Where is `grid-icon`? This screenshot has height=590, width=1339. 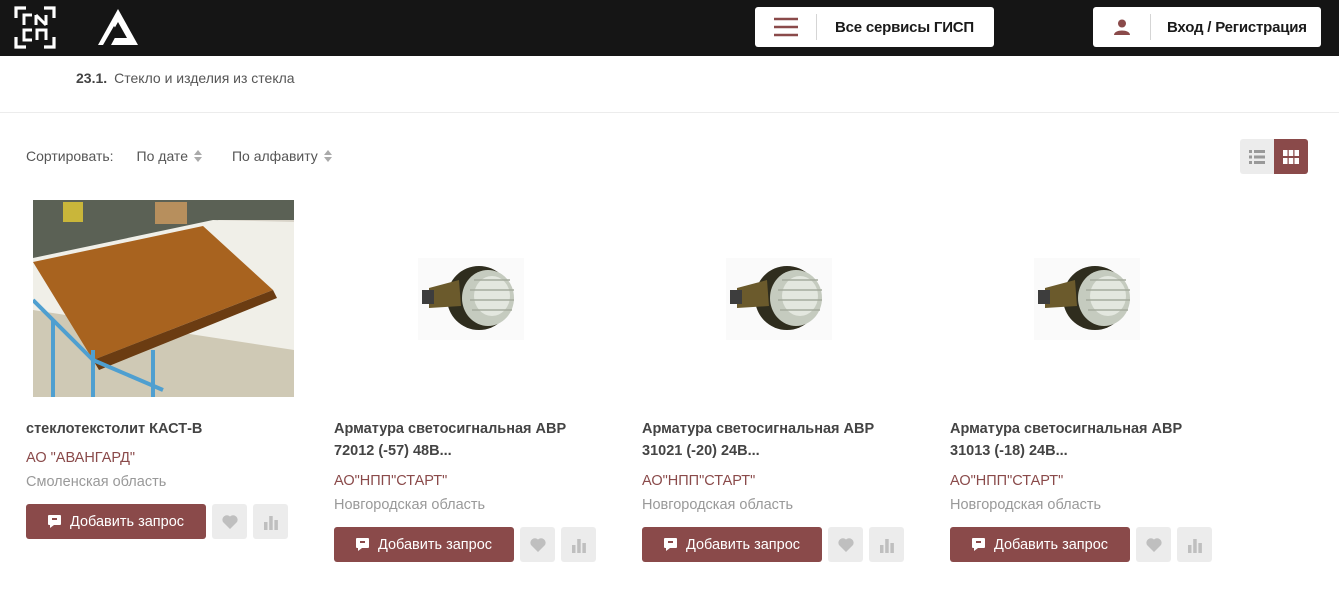
grid-icon is located at coordinates (1291, 156).